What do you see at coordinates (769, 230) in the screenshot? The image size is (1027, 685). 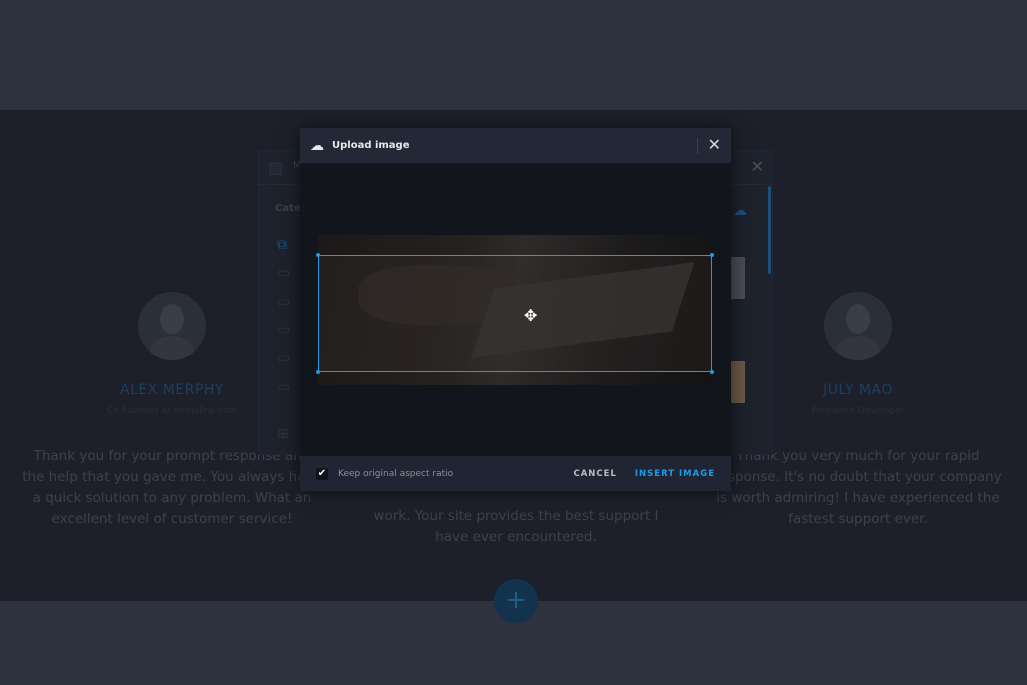 I see `scrollbar` at bounding box center [769, 230].